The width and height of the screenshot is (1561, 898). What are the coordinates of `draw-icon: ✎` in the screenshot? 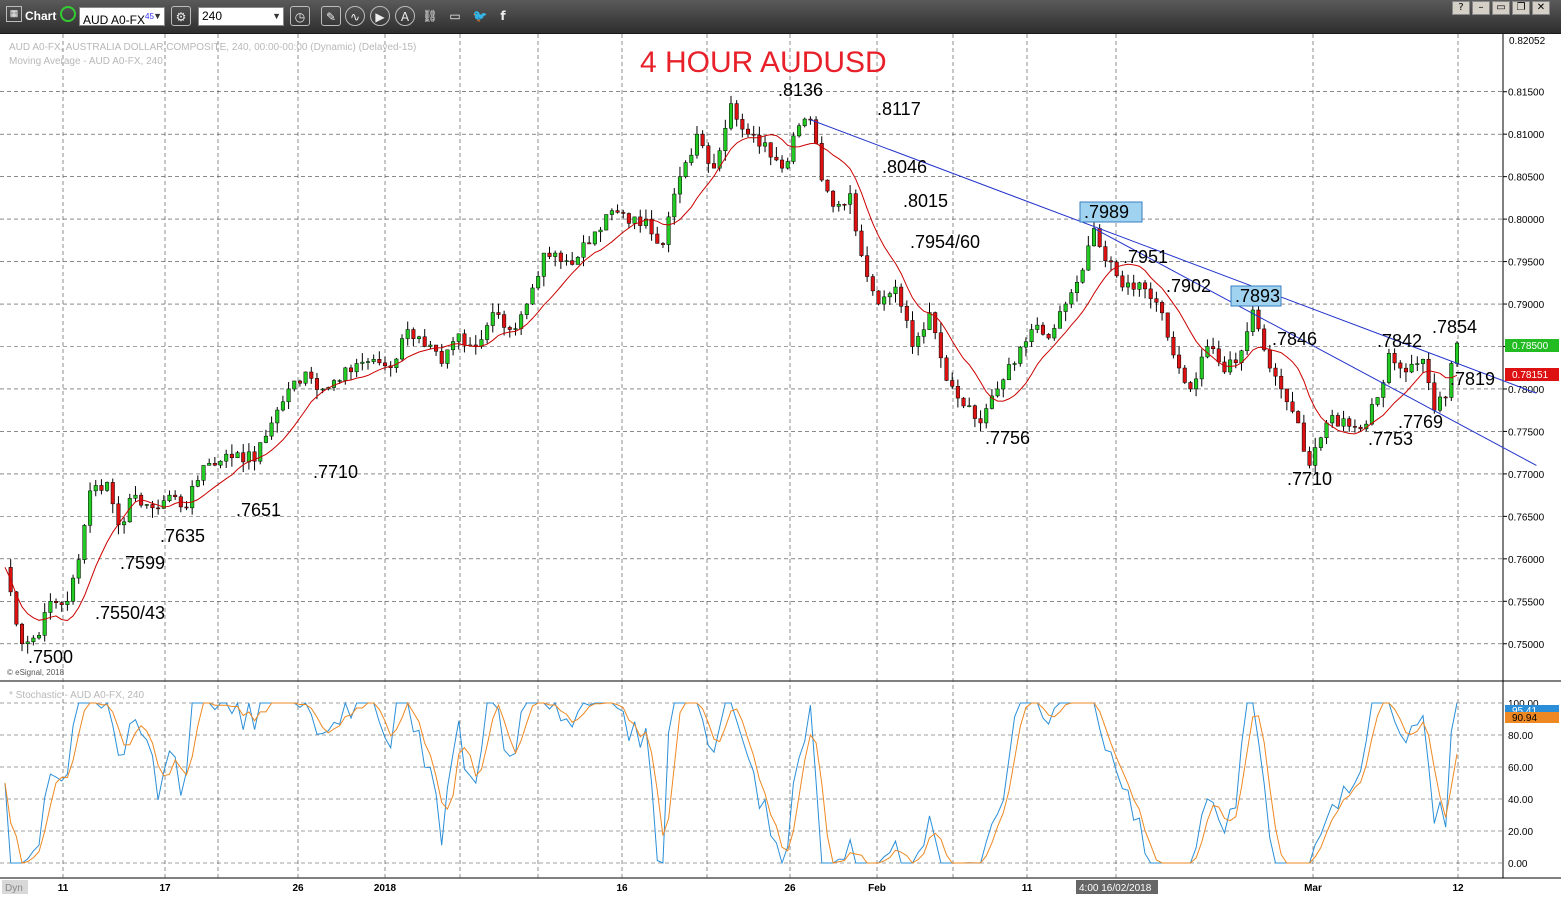 It's located at (331, 16).